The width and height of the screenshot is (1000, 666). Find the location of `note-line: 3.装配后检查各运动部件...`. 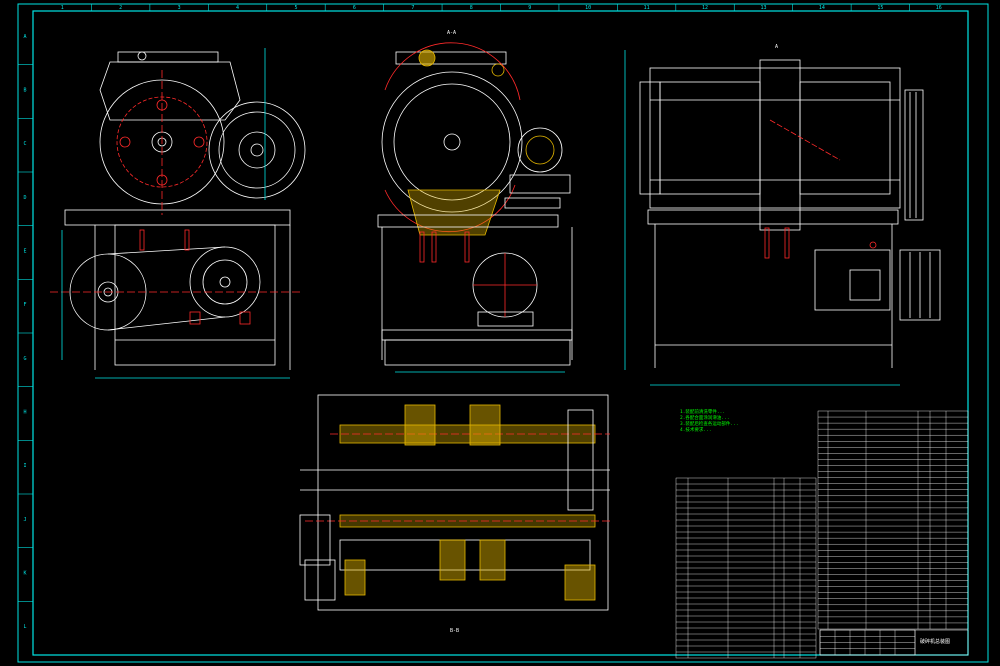

note-line: 3.装配后检查各运动部件... is located at coordinates (709, 423).